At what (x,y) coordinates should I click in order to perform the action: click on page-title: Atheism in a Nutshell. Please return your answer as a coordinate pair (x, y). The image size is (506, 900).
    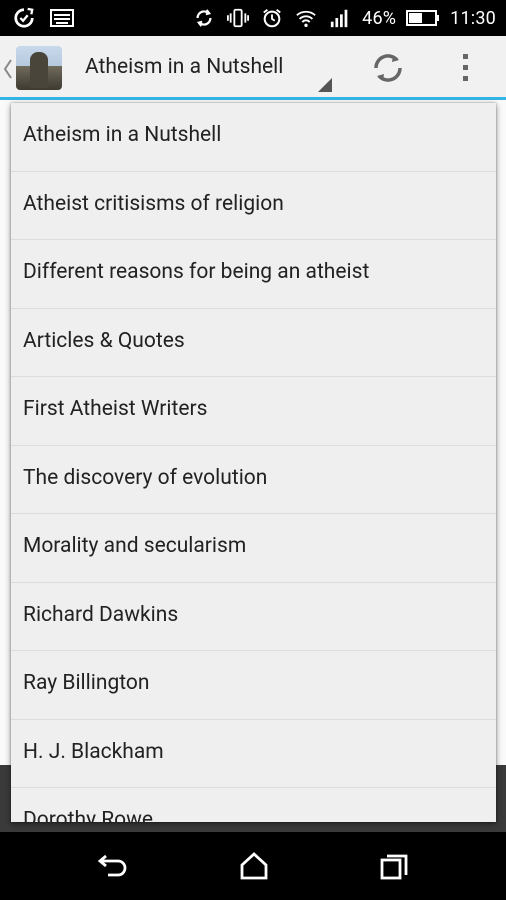
    Looking at the image, I should click on (184, 67).